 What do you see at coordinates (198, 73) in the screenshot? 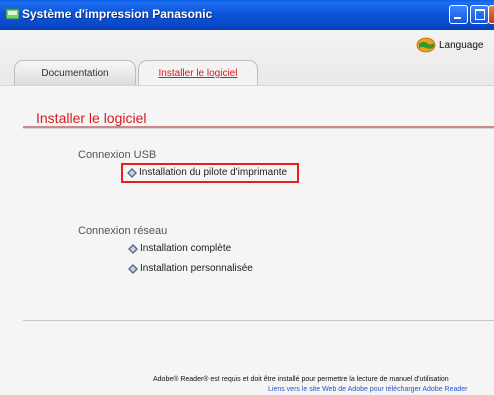
I see `tab-installer-le-logiciel: Installer le logiciel` at bounding box center [198, 73].